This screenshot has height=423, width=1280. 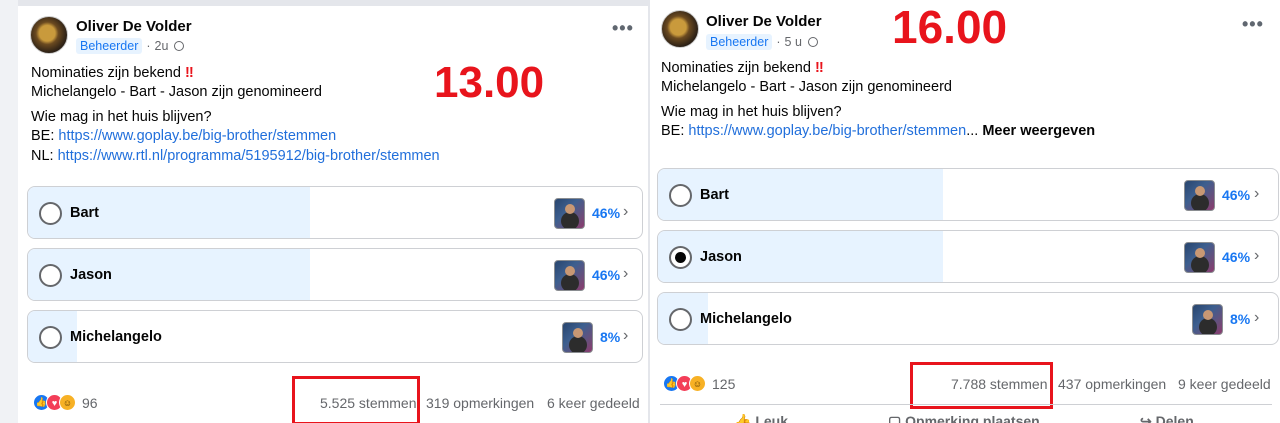 I want to click on comments-count: 437 opmerkingen, so click(x=1112, y=384).